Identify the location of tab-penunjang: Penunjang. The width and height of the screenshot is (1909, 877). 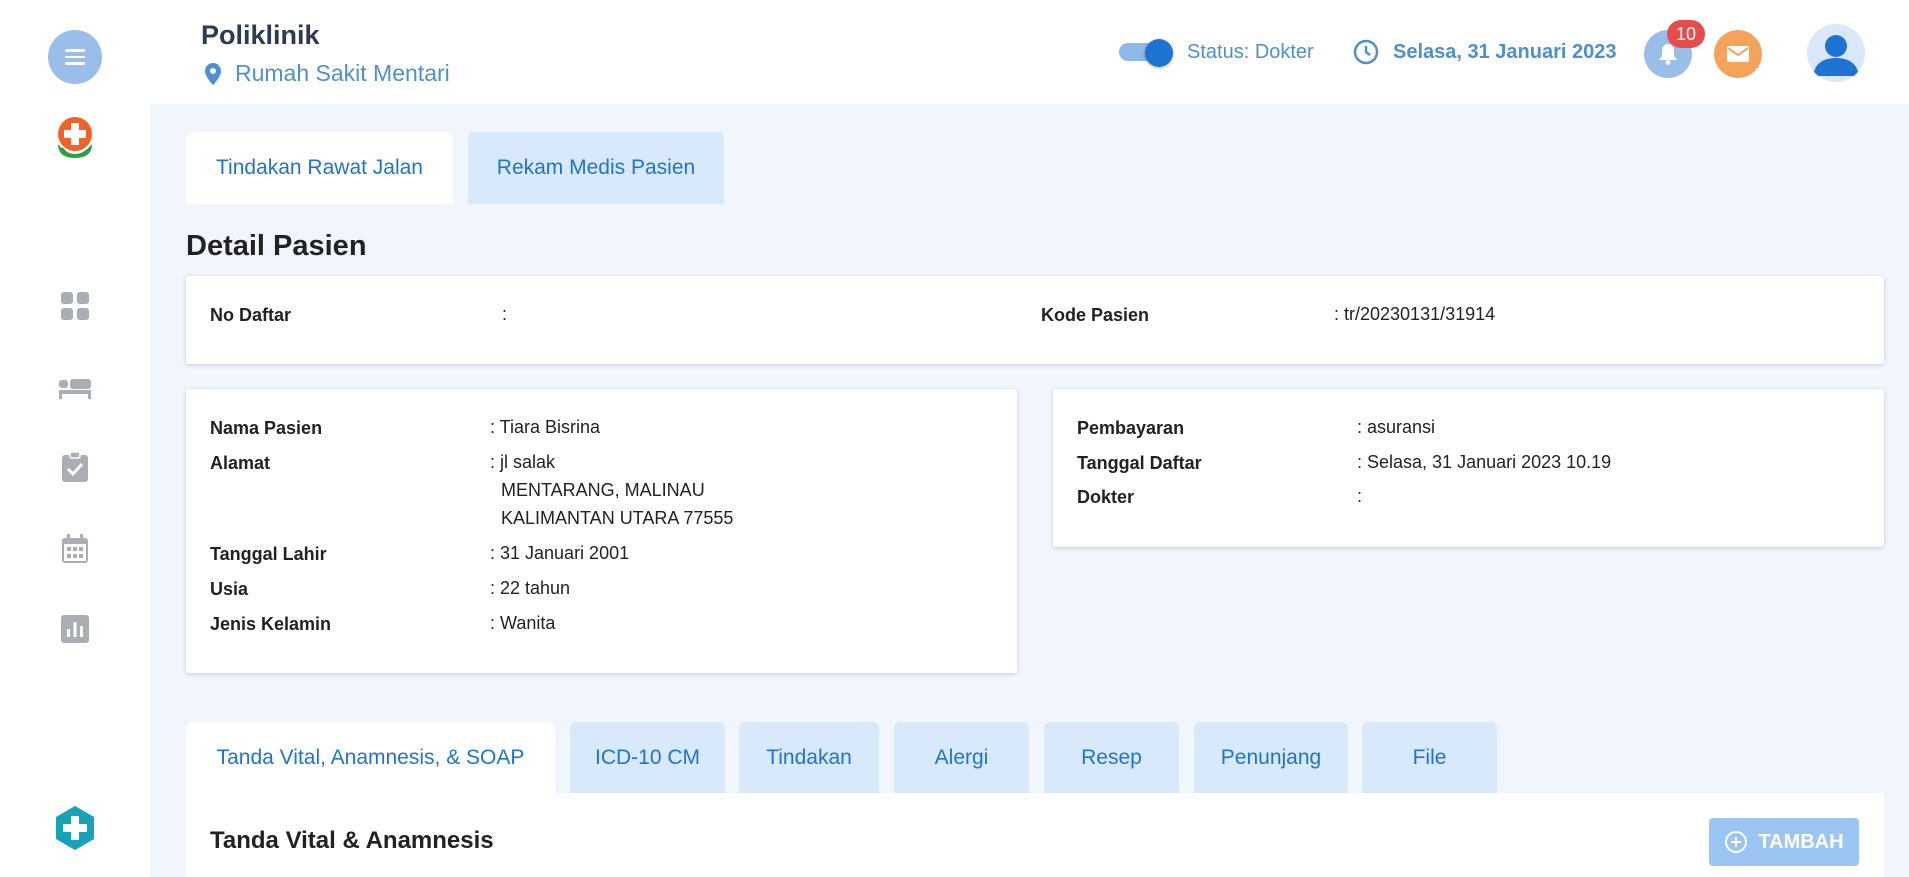
(1271, 758).